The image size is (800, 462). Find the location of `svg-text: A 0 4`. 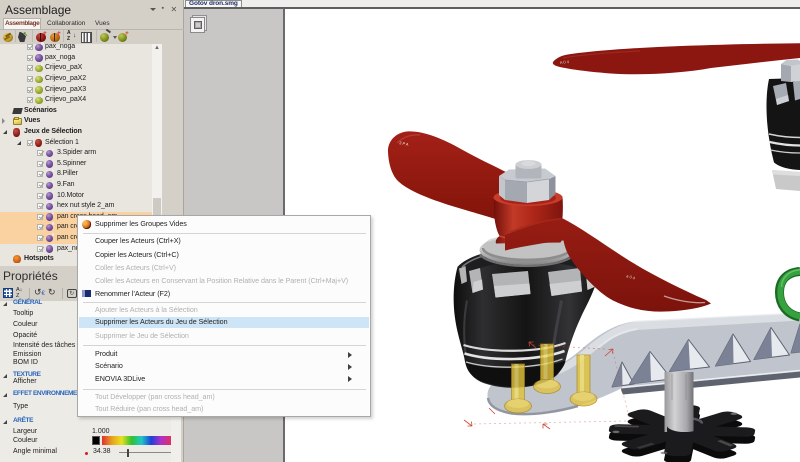

svg-text: A 0 4 is located at coordinates (565, 62).